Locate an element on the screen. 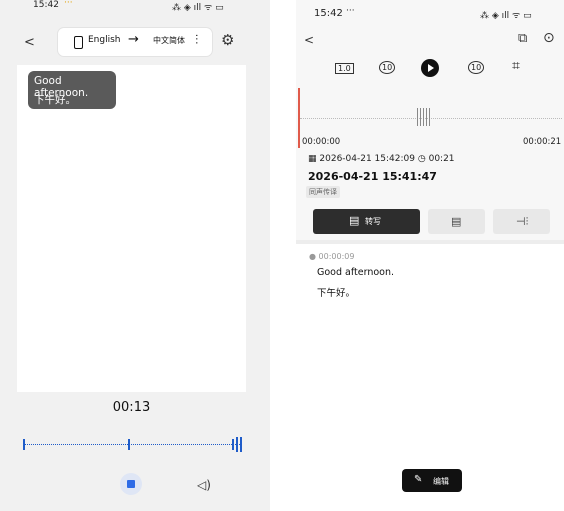 This screenshot has height=511, width=564. more-options-icon: ⊙ is located at coordinates (549, 38).